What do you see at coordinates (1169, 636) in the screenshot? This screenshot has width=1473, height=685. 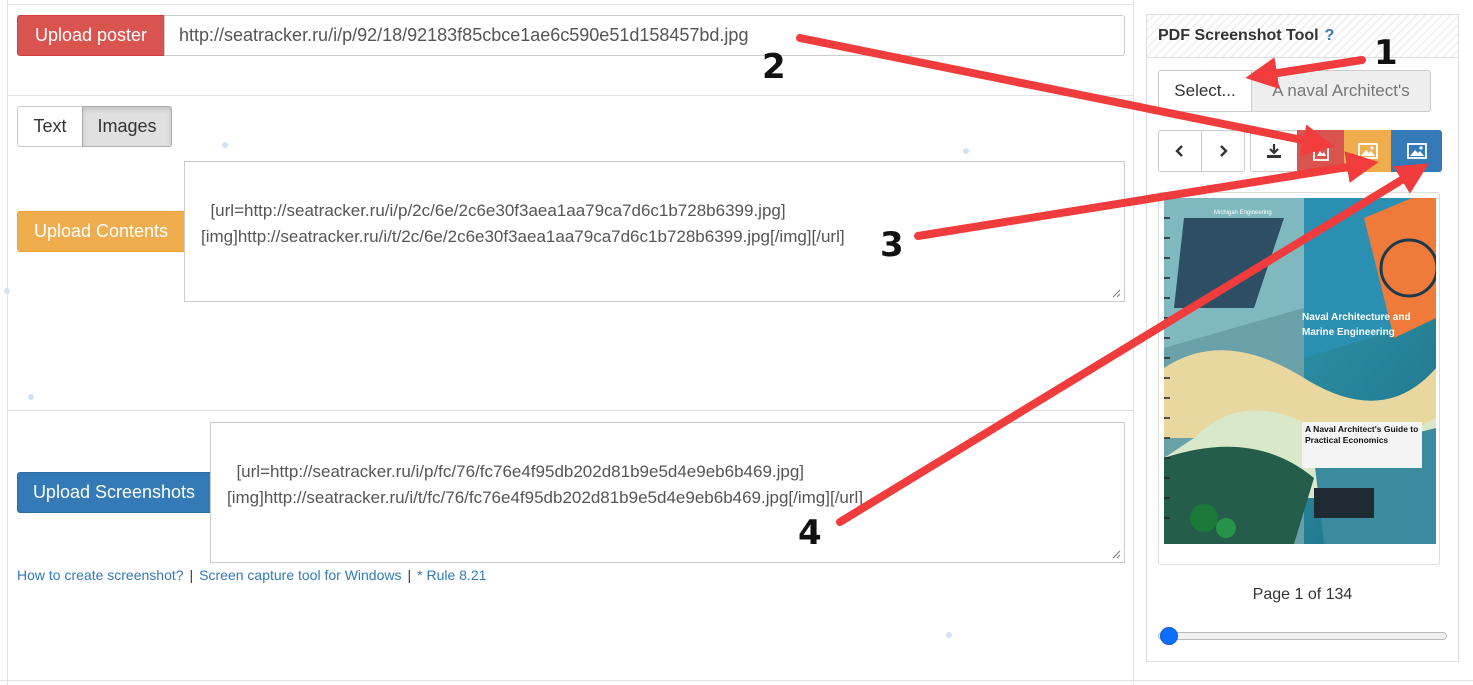 I see `page-slider-thumb` at bounding box center [1169, 636].